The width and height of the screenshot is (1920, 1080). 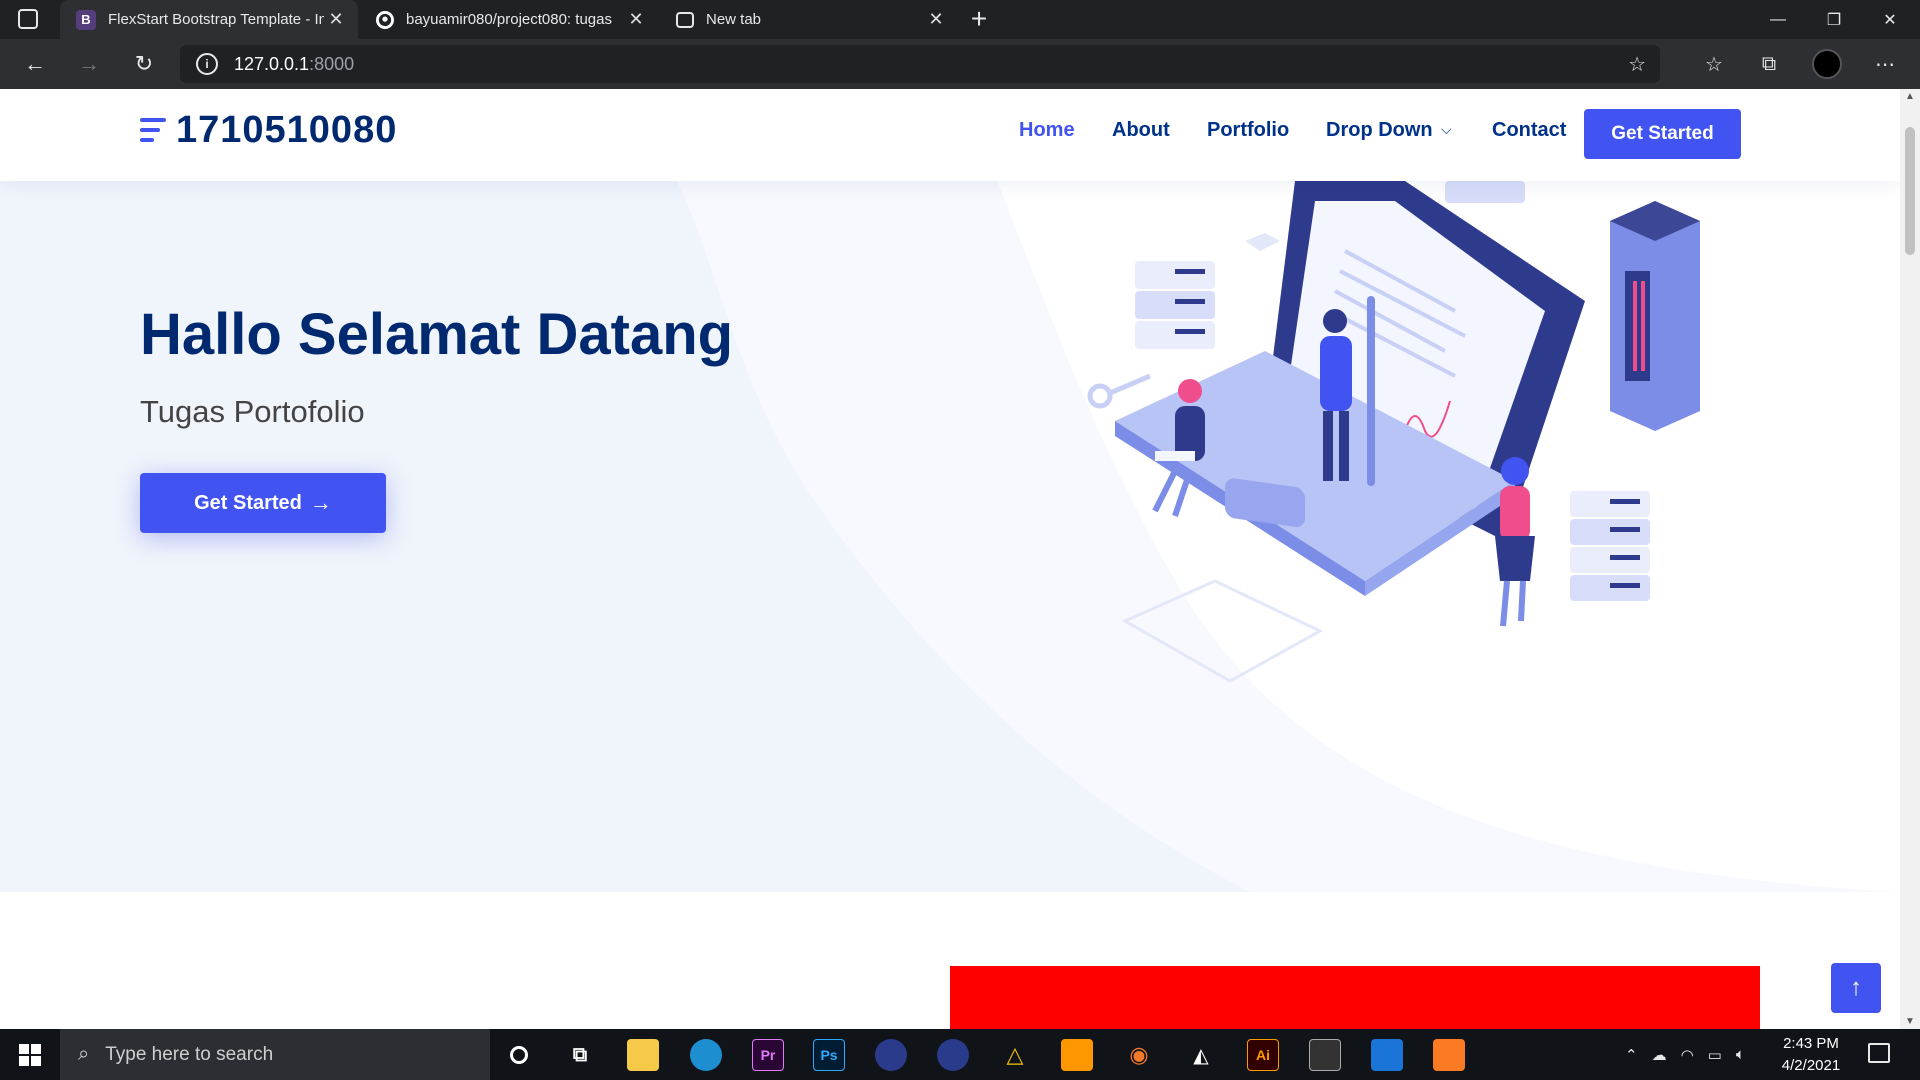 I want to click on xampp-icon, so click(x=1449, y=1055).